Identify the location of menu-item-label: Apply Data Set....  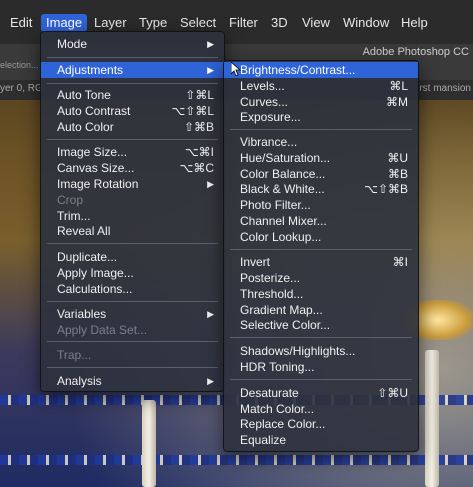
(102, 330).